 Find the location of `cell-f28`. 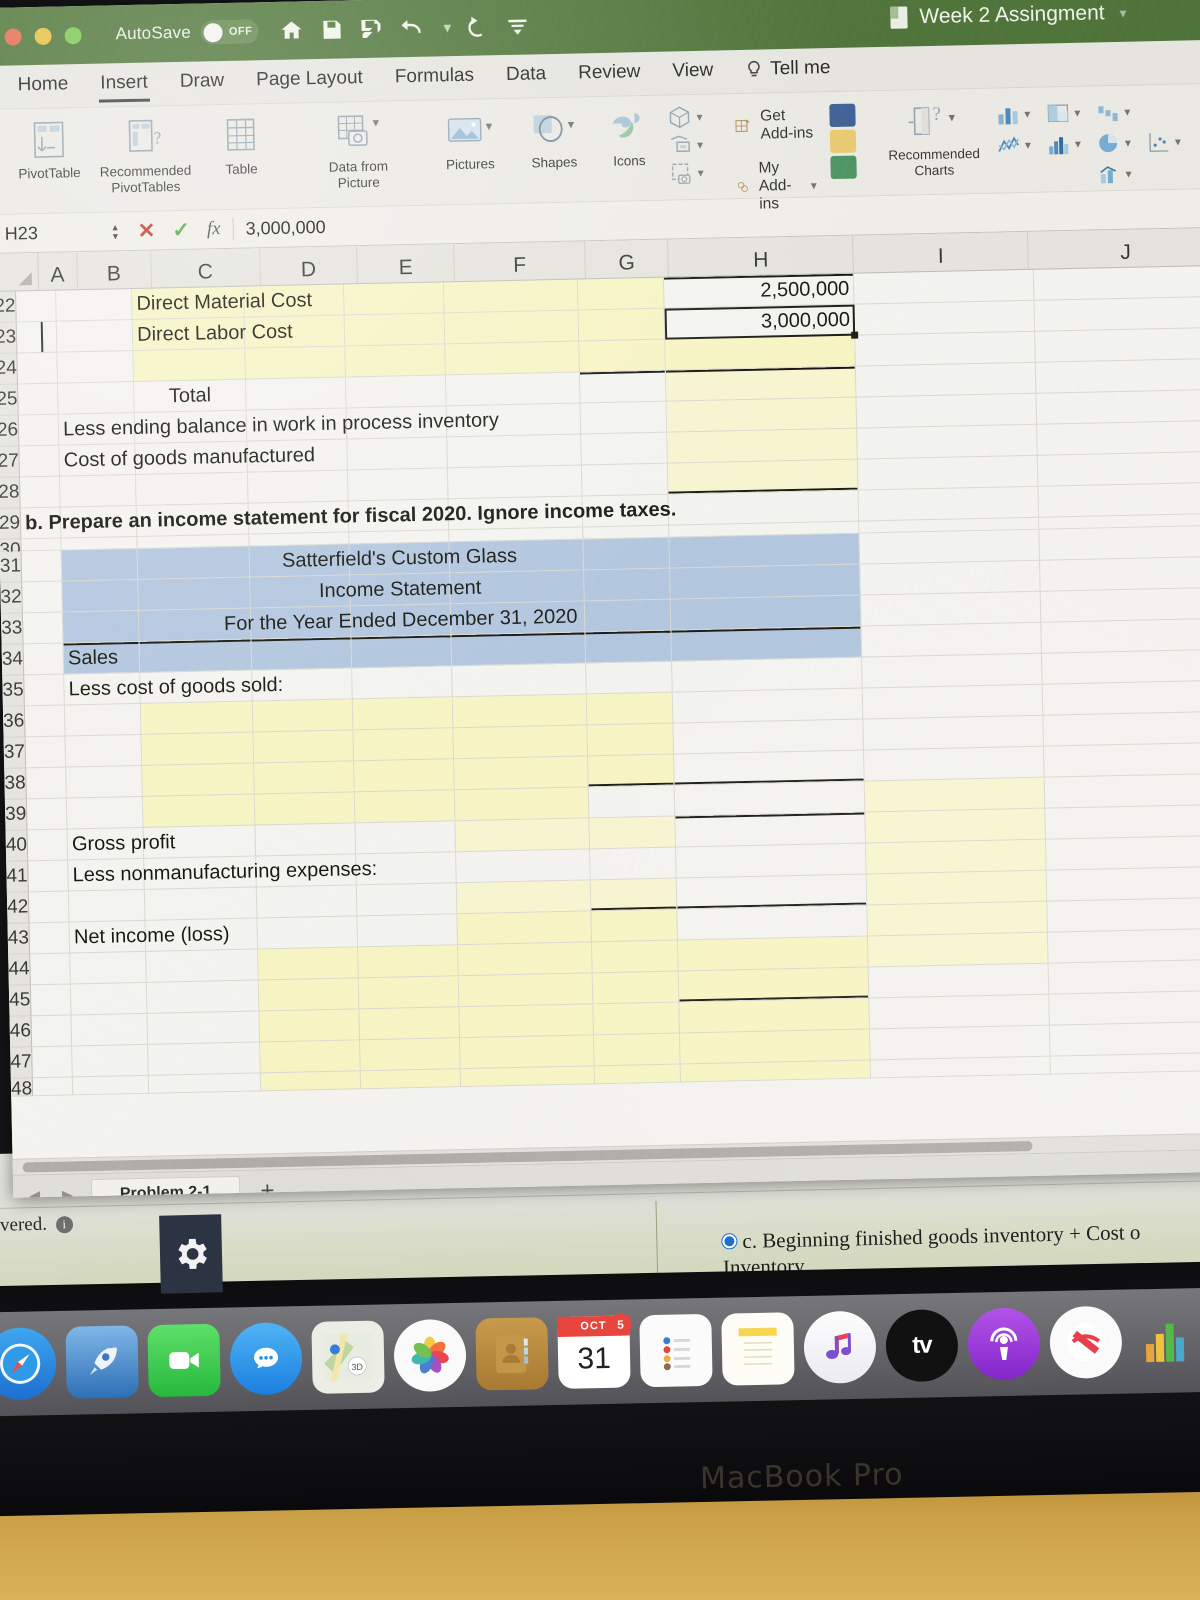

cell-f28 is located at coordinates (515, 482).